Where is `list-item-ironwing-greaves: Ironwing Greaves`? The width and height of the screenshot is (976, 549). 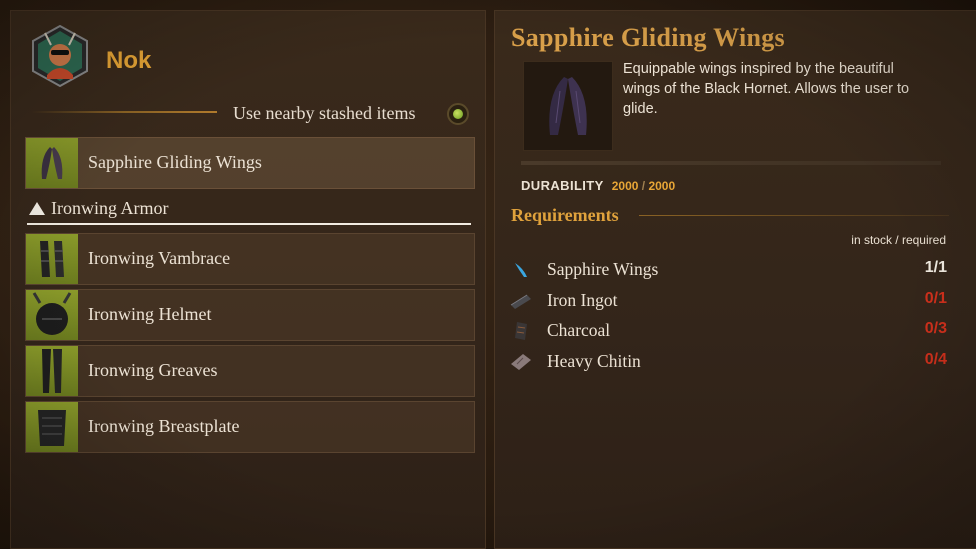
list-item-ironwing-greaves: Ironwing Greaves is located at coordinates (250, 371).